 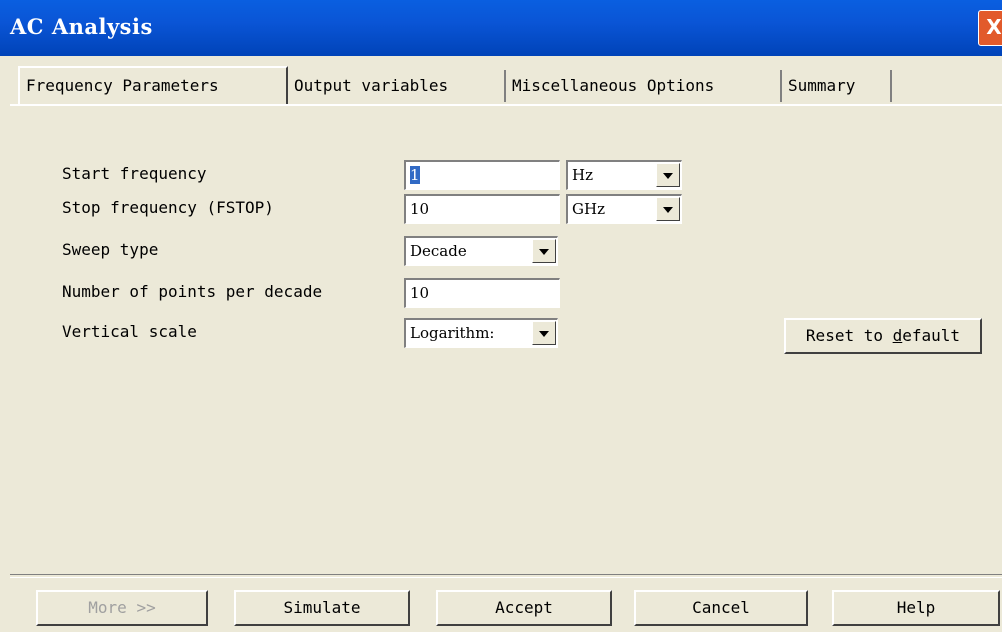 What do you see at coordinates (644, 86) in the screenshot?
I see `tab-miscellaneous-options: Miscellaneous Options` at bounding box center [644, 86].